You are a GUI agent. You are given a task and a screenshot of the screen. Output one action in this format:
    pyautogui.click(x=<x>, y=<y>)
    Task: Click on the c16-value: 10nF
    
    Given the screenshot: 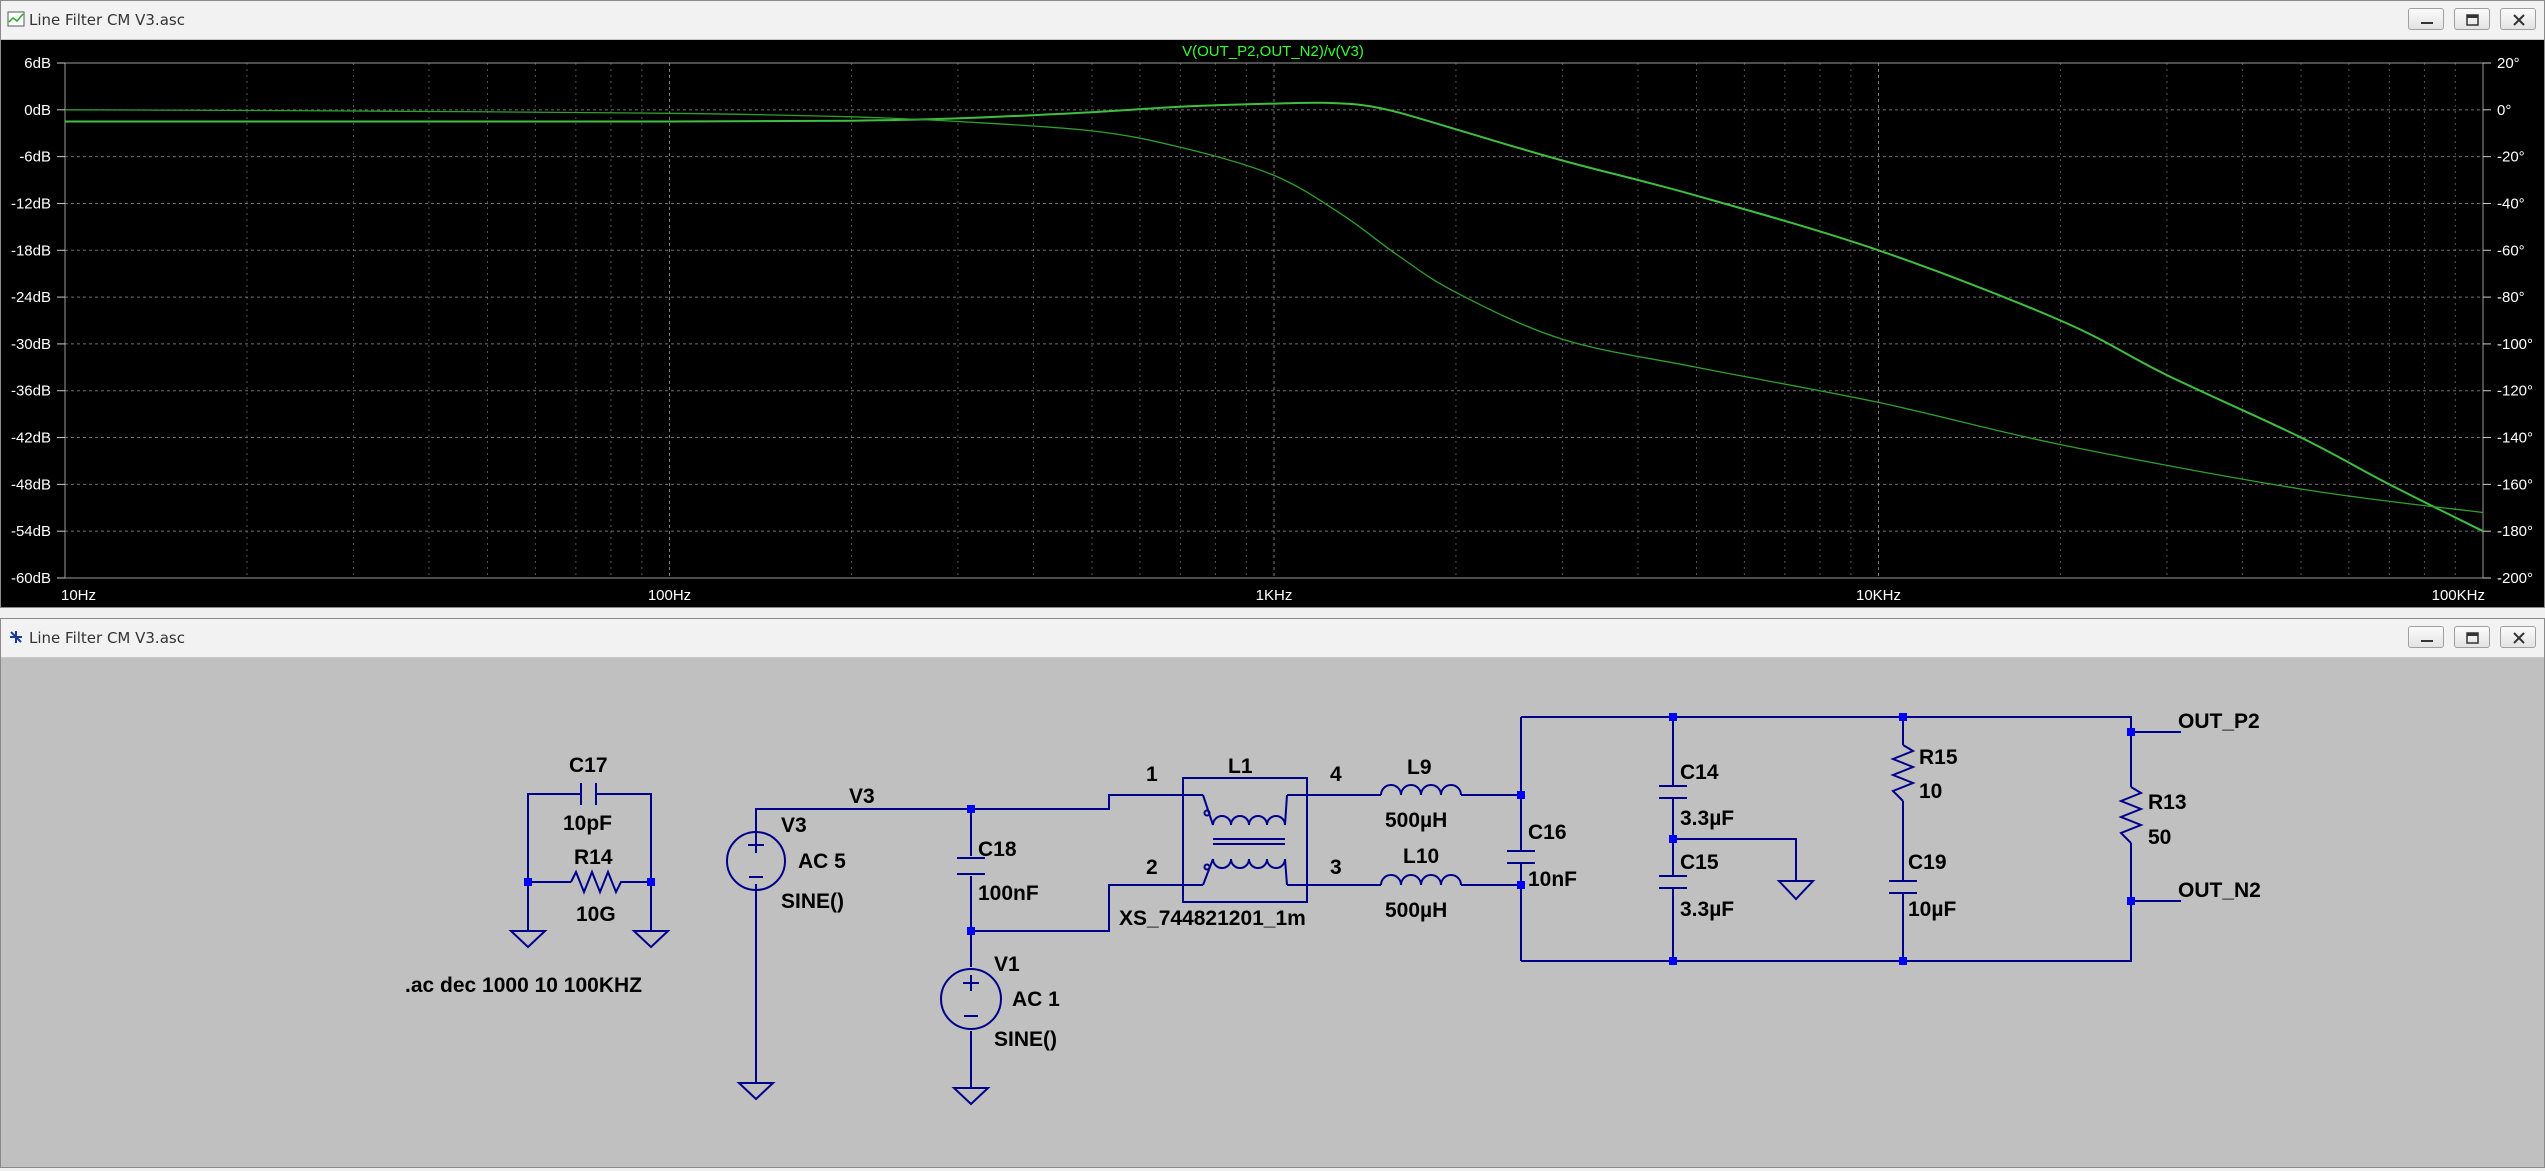 What is the action you would take?
    pyautogui.click(x=1552, y=879)
    